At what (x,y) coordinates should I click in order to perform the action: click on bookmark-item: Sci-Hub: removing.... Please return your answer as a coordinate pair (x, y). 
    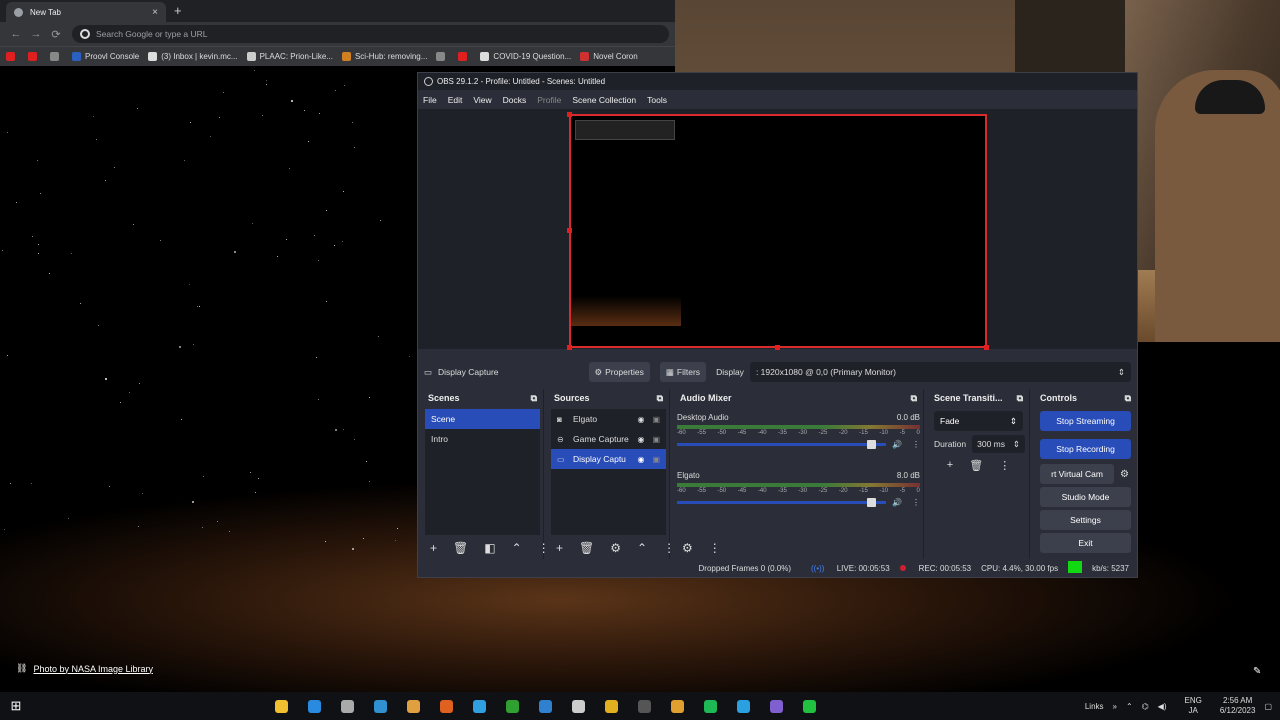
    Looking at the image, I should click on (384, 56).